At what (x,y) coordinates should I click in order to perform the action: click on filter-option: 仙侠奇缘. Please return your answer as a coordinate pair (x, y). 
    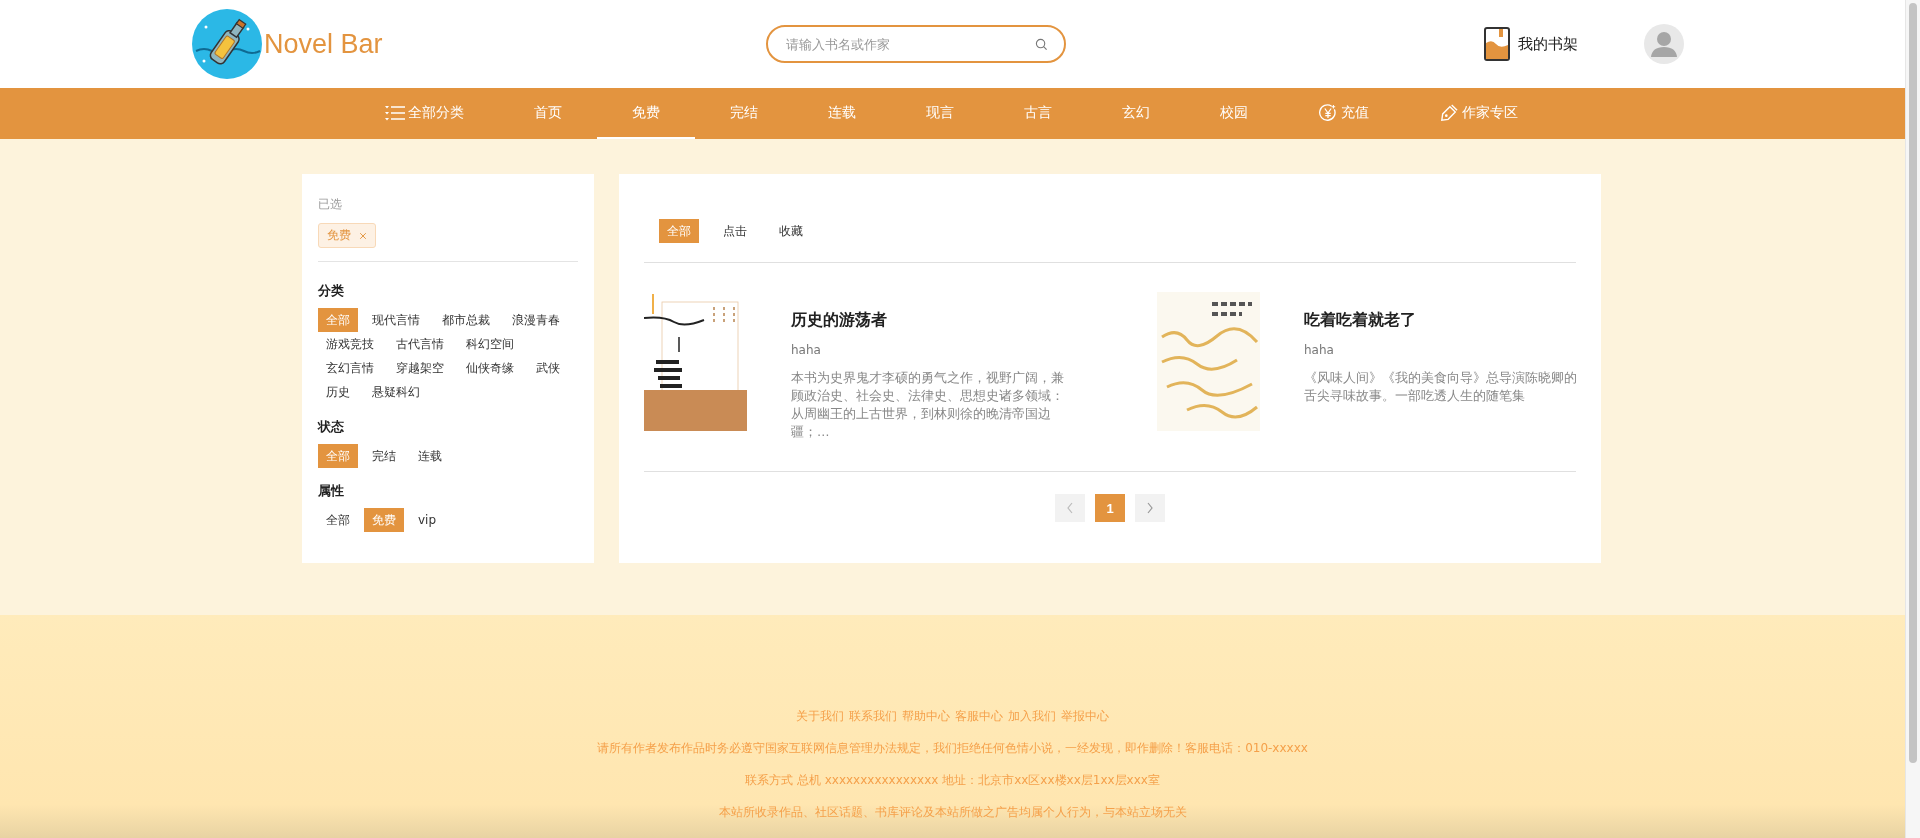
    Looking at the image, I should click on (490, 368).